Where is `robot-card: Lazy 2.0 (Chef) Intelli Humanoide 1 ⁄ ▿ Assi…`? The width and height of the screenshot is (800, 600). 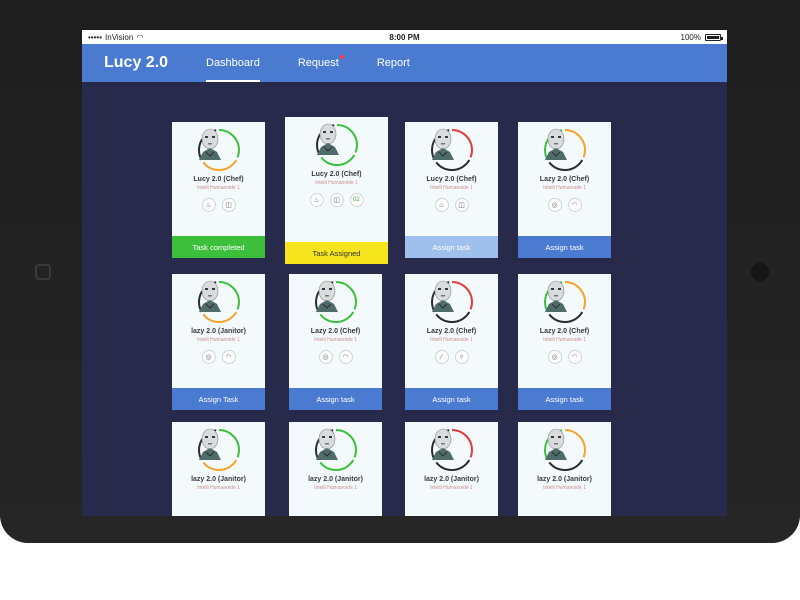
robot-card: Lazy 2.0 (Chef) Intelli Humanoide 1 ⁄ ▿ Assi… is located at coordinates (451, 342).